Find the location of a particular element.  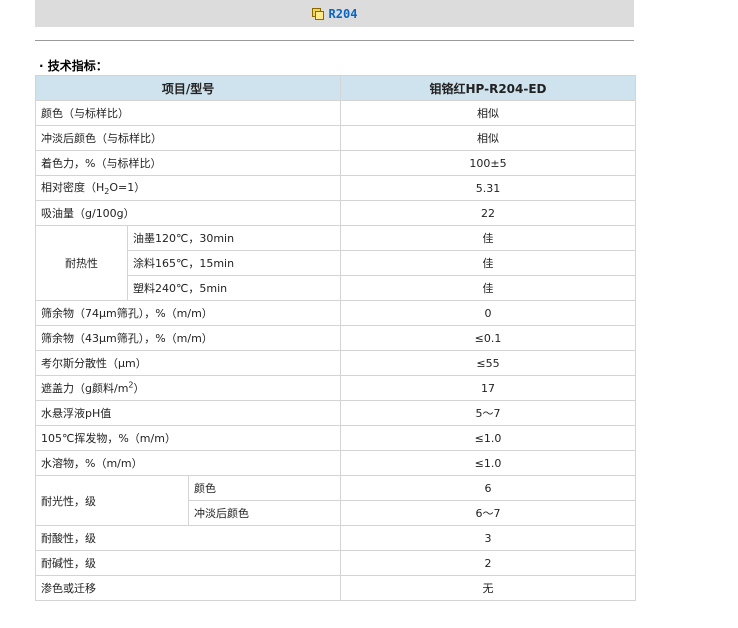

row-label: 着色力，%（与标样比） is located at coordinates (188, 163).